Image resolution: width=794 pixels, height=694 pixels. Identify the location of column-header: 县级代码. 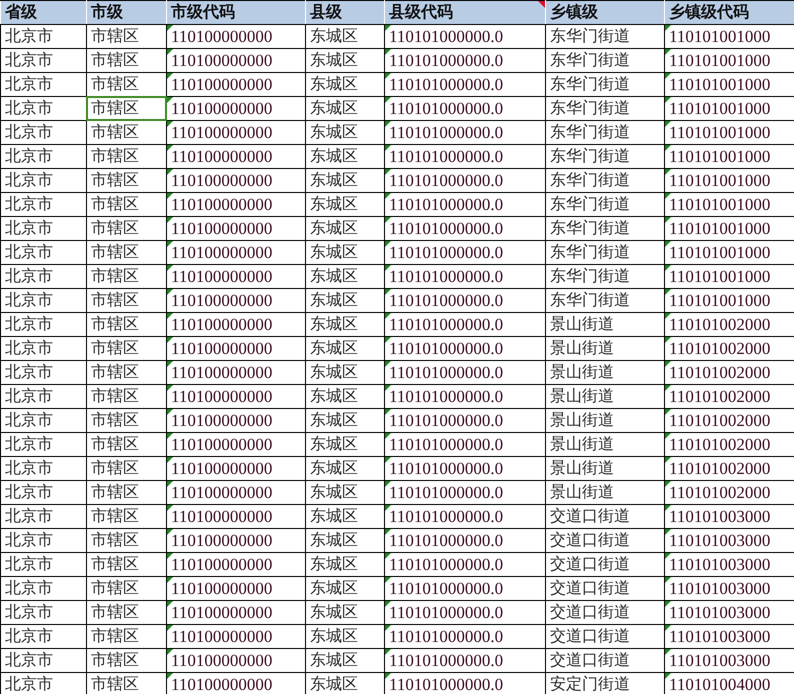
(421, 11).